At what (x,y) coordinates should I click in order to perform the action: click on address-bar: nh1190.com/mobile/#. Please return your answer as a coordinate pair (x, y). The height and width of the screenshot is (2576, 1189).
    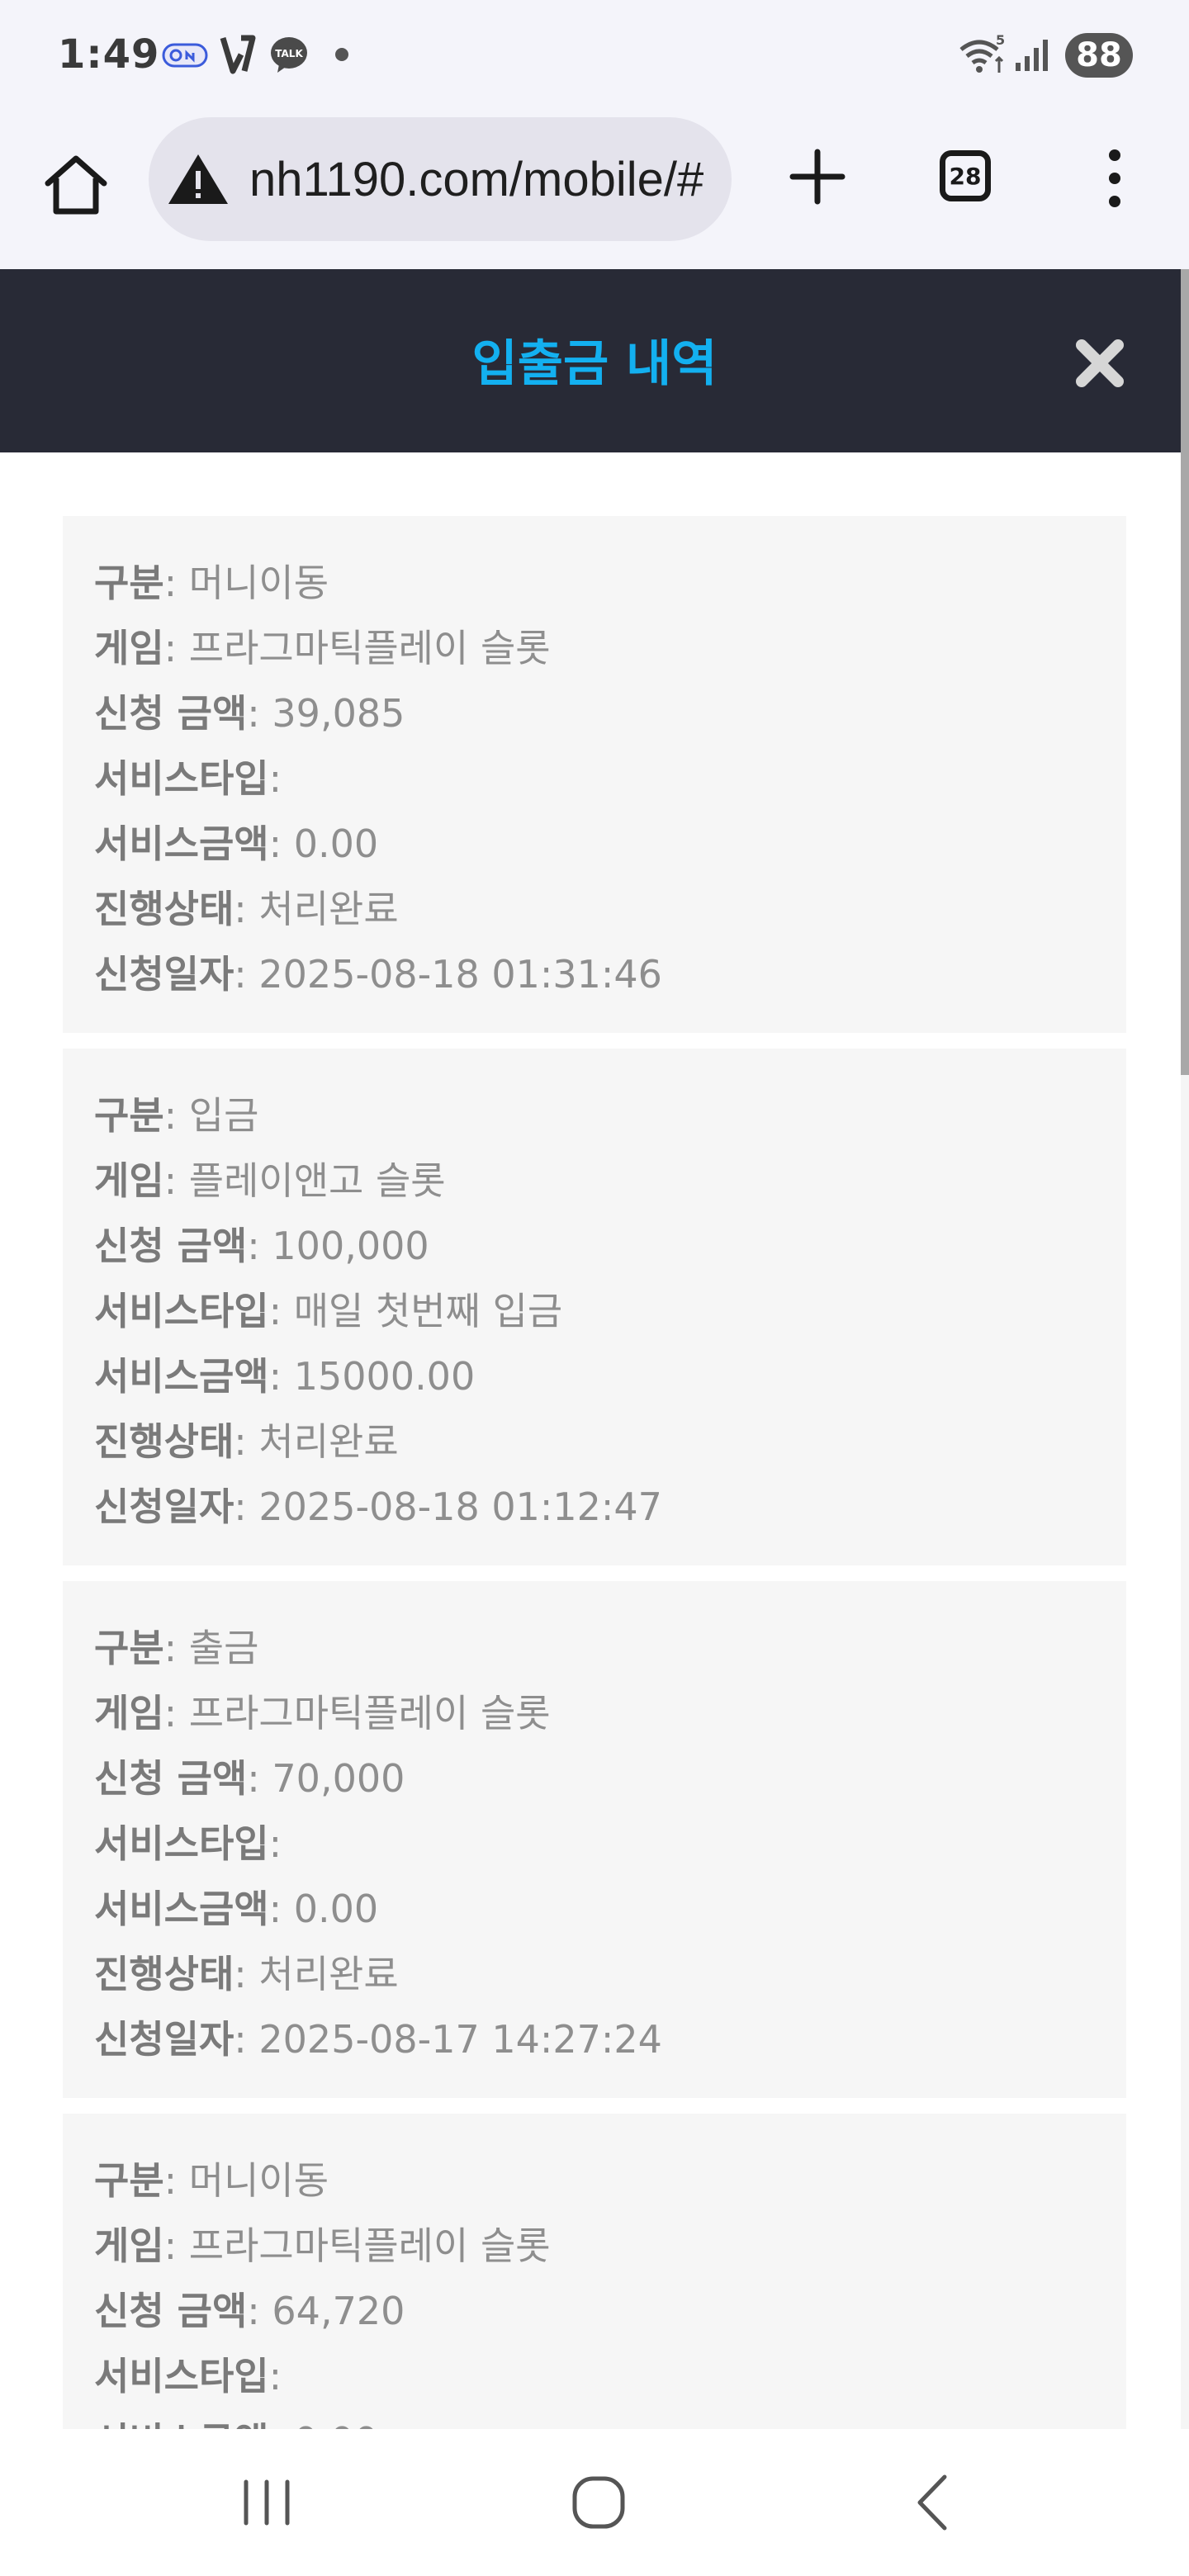
    Looking at the image, I should click on (440, 179).